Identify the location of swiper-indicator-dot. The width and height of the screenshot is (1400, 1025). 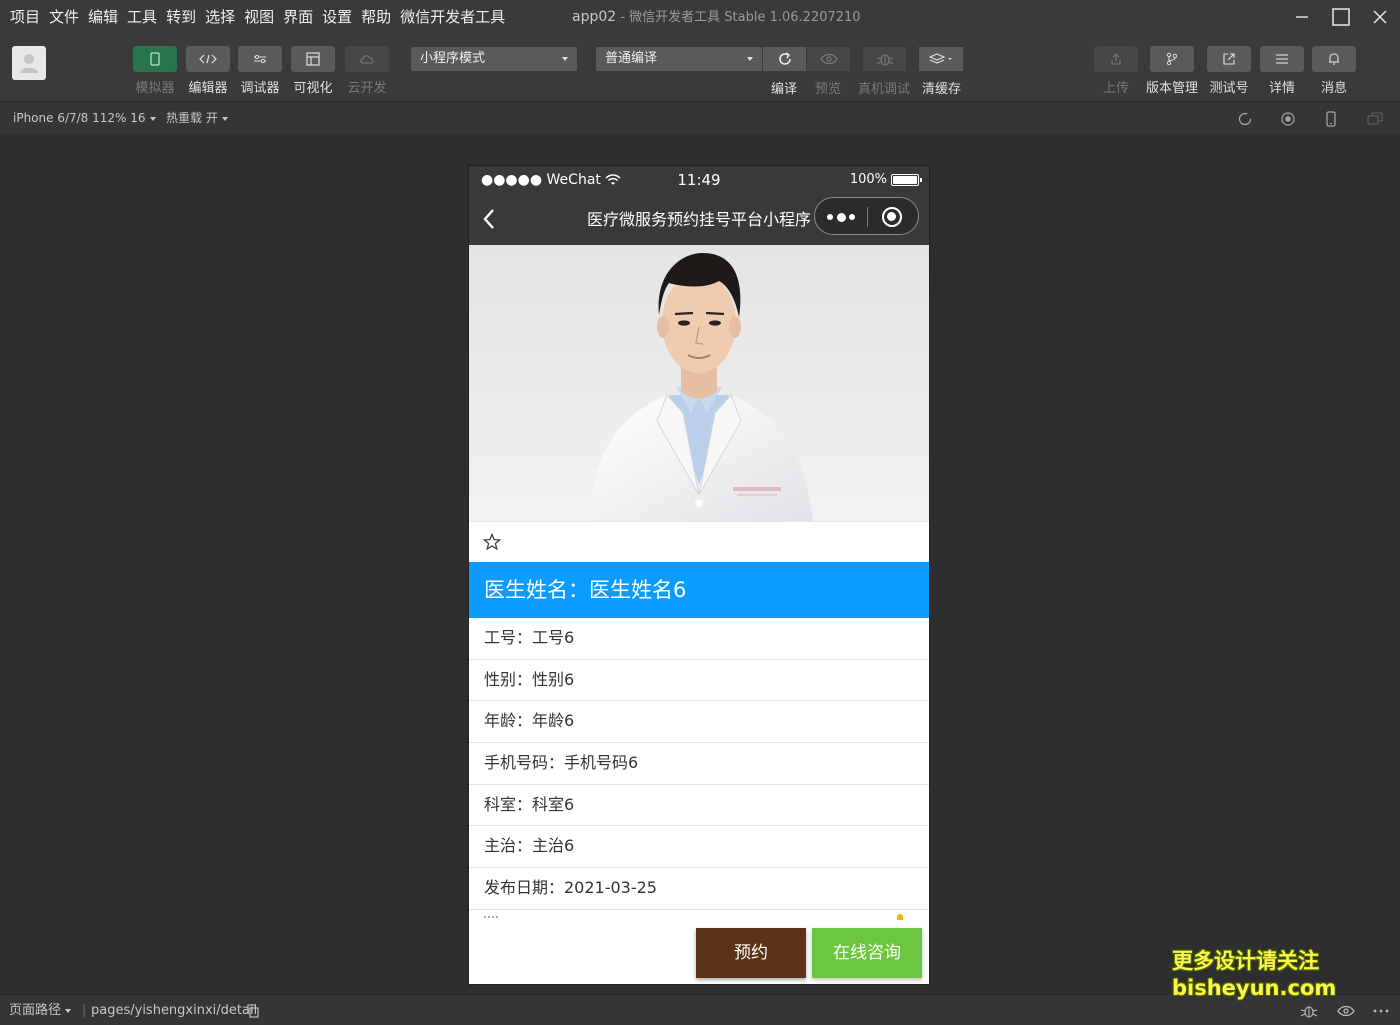
(699, 503).